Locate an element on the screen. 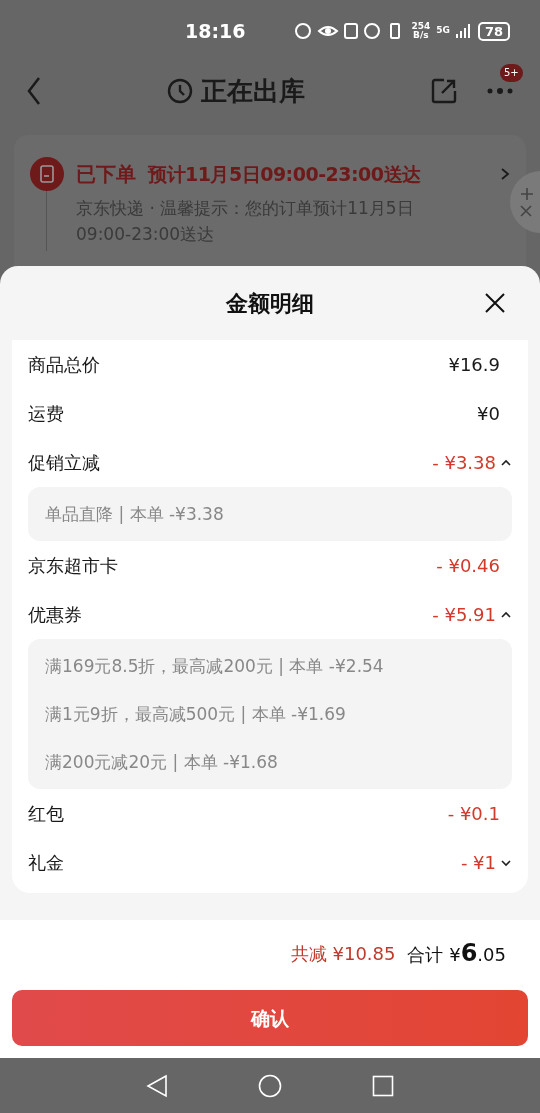 The image size is (540, 1113). network-speed-unit: B/s is located at coordinates (421, 35).